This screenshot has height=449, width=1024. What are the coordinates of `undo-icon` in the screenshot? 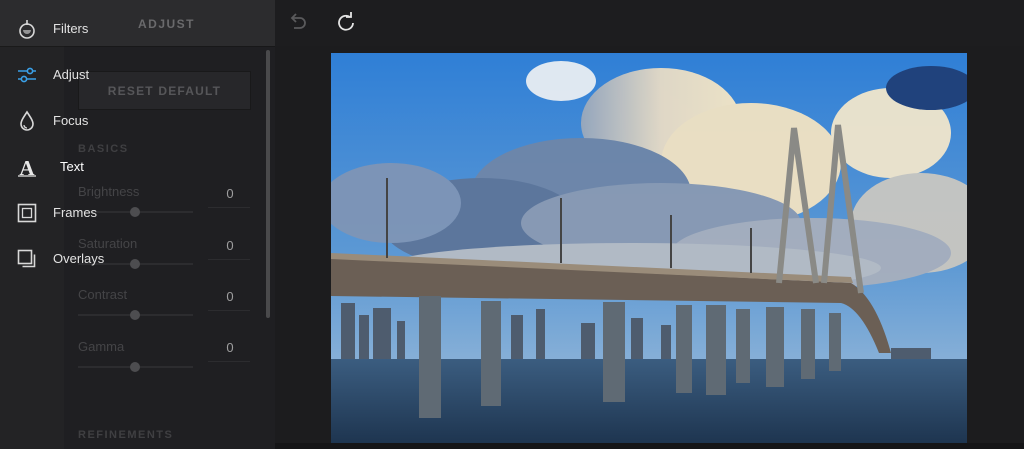 It's located at (298, 22).